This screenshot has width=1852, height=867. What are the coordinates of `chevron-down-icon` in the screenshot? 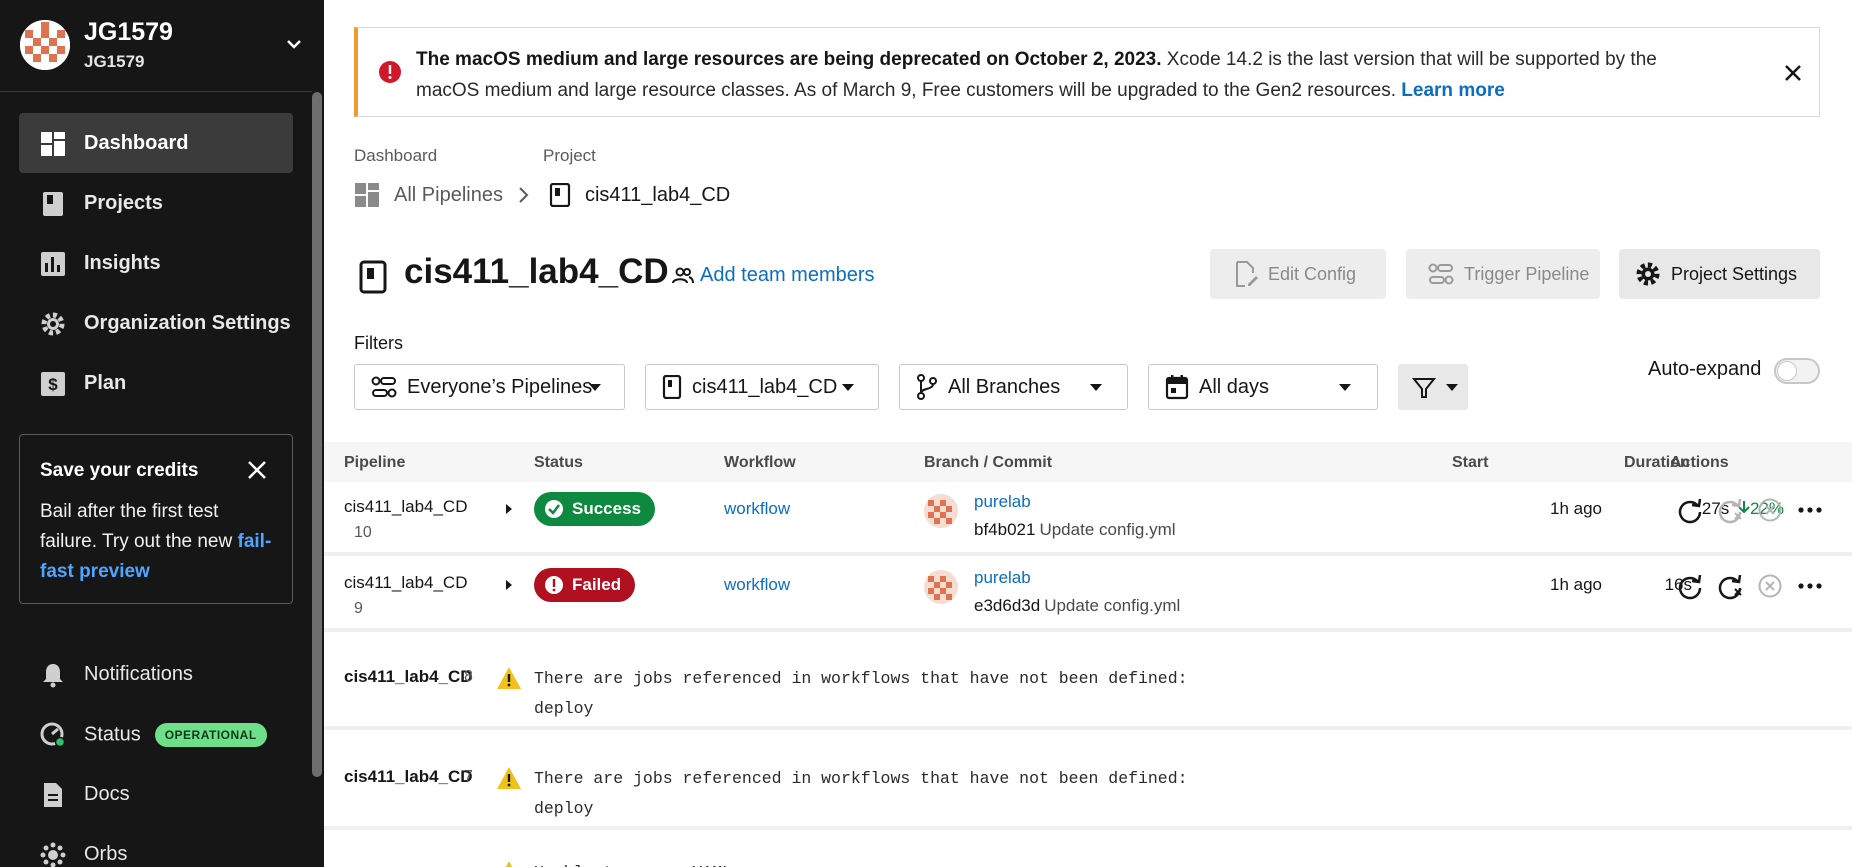 It's located at (294, 44).